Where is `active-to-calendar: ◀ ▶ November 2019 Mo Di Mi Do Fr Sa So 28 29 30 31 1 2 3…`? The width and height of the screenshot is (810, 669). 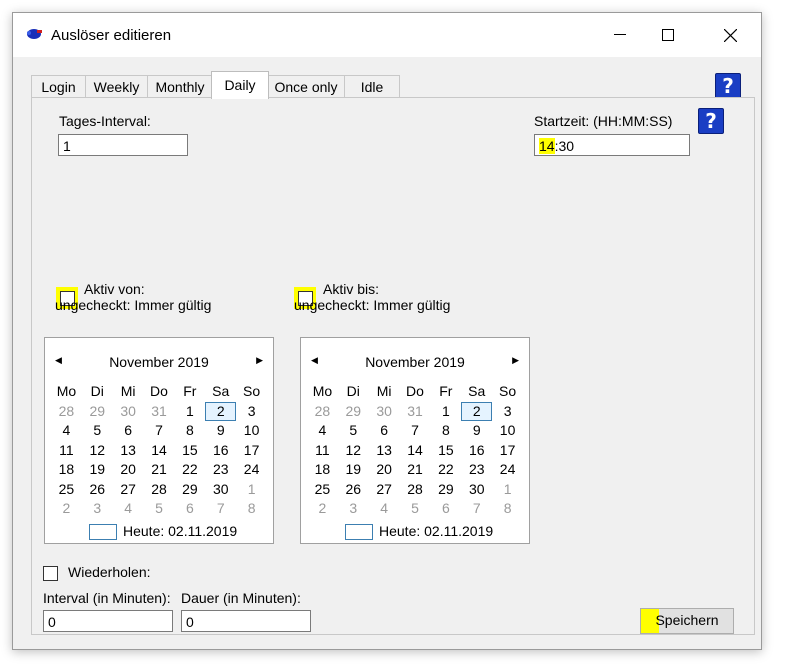
active-to-calendar: ◀ ▶ November 2019 Mo Di Mi Do Fr Sa So 28 29 30 31 1 2 3… is located at coordinates (415, 440).